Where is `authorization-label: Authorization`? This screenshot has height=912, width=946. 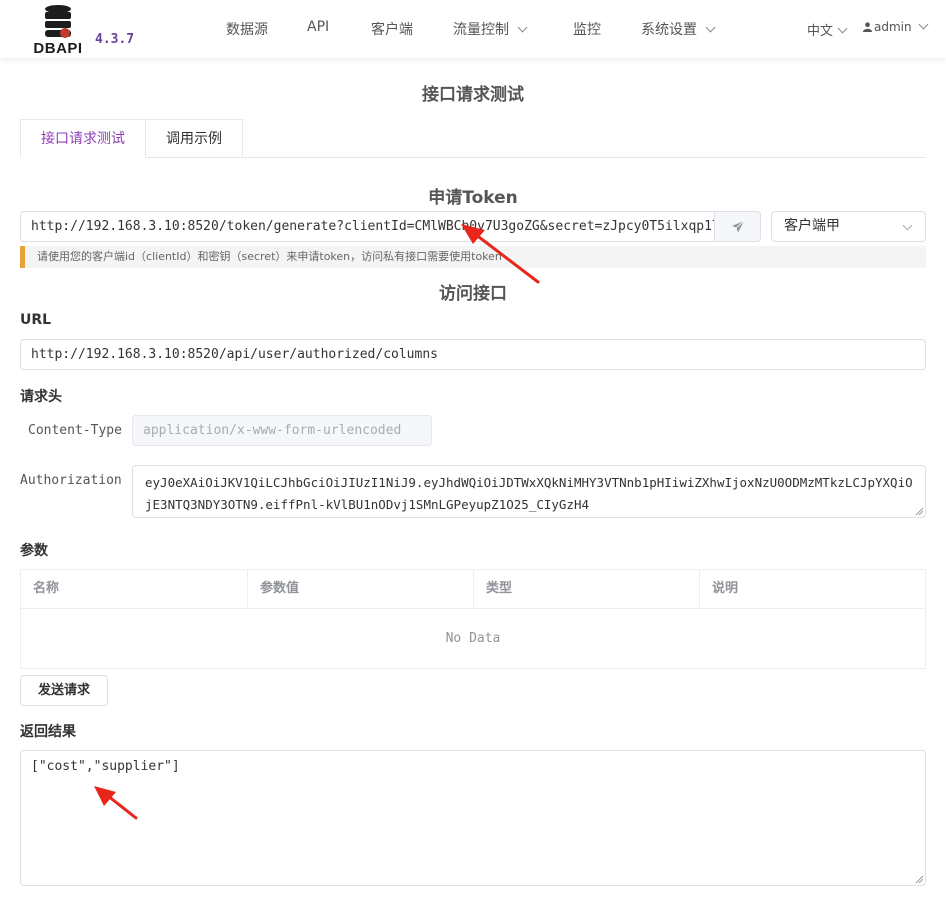
authorization-label: Authorization is located at coordinates (71, 480).